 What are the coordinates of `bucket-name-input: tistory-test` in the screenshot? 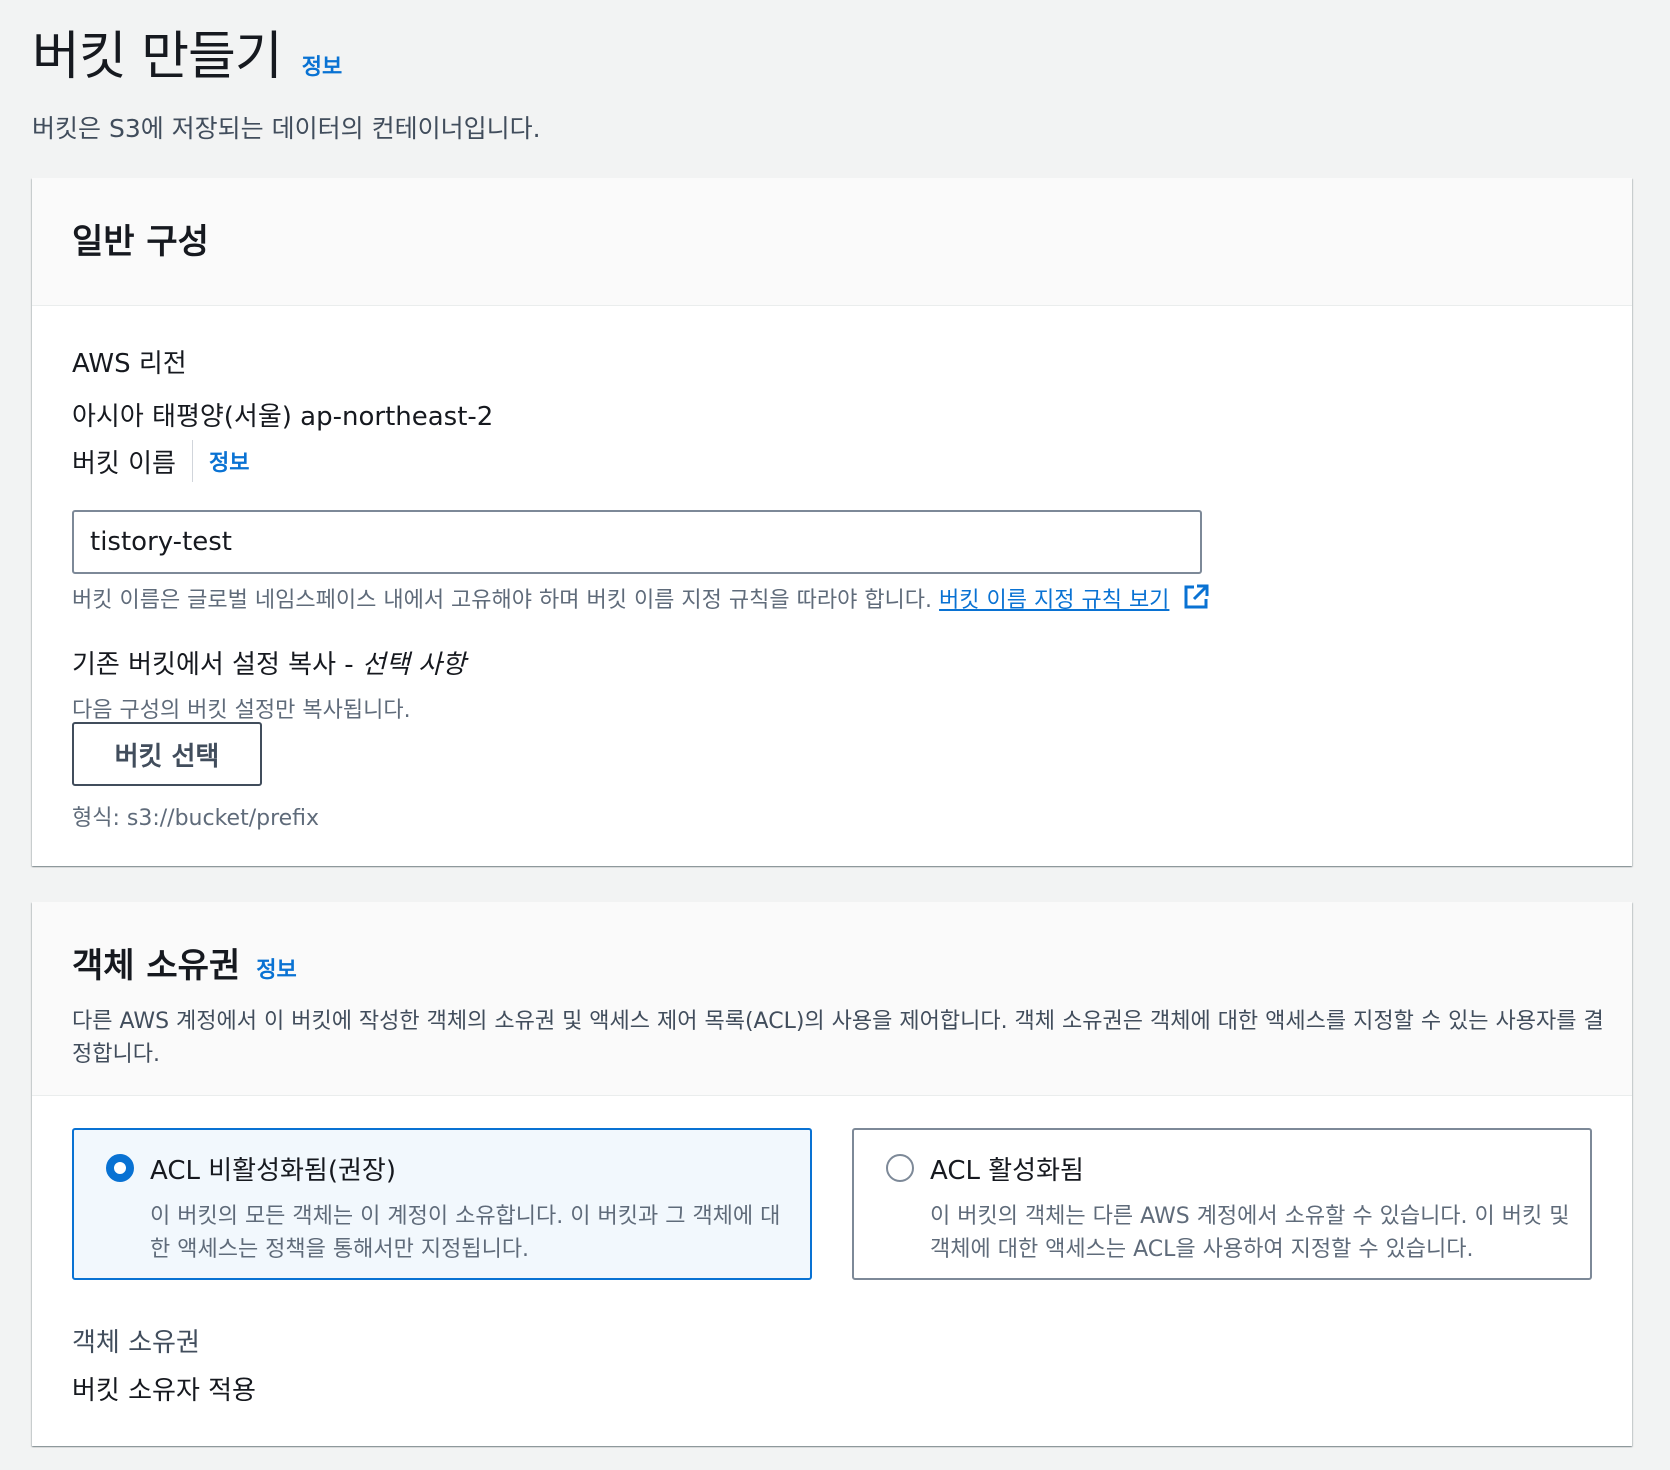 It's located at (637, 542).